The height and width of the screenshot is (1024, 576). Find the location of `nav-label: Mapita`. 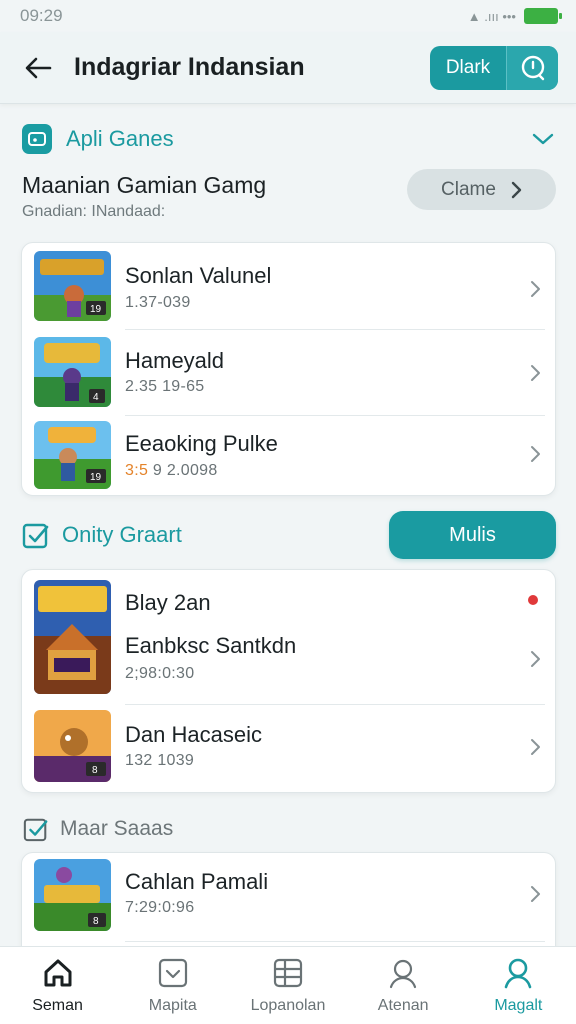

nav-label: Mapita is located at coordinates (172, 1005).